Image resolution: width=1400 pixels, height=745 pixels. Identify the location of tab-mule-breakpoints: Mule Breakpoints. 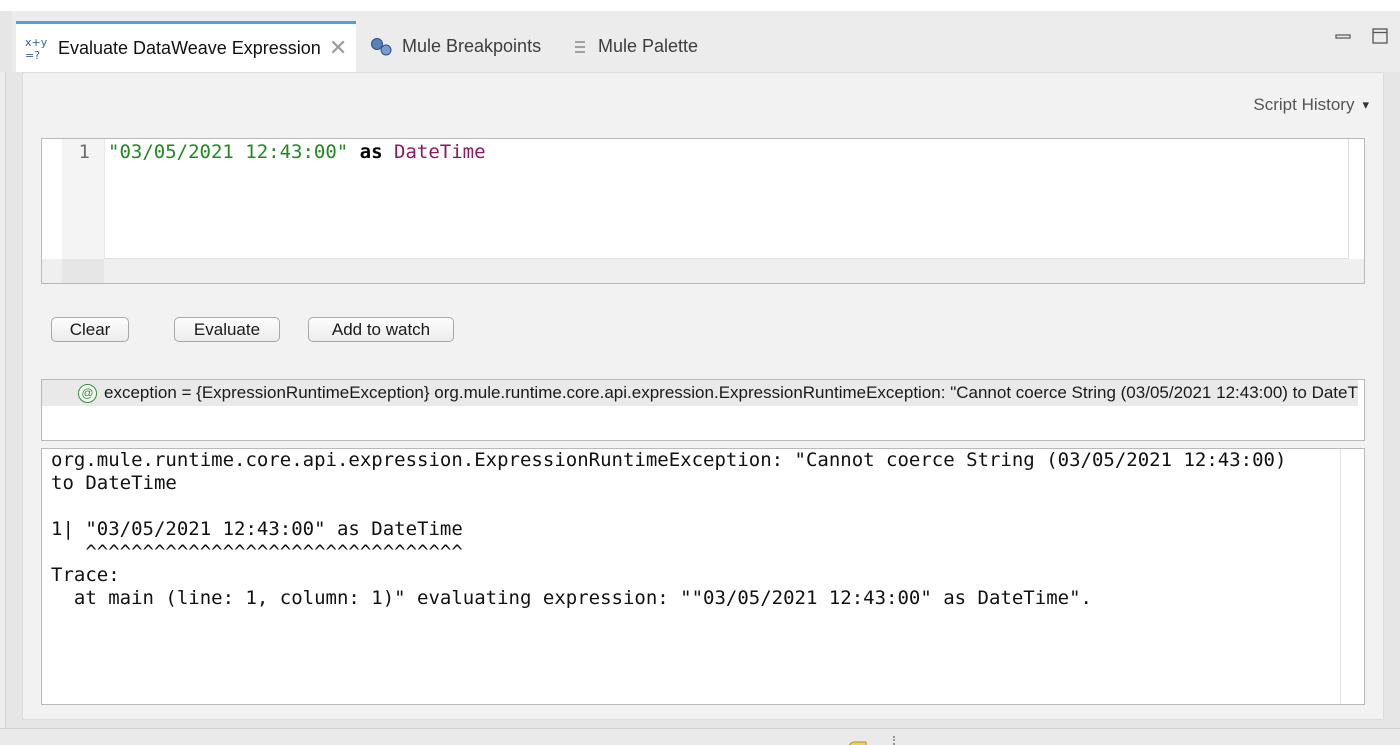
(455, 46).